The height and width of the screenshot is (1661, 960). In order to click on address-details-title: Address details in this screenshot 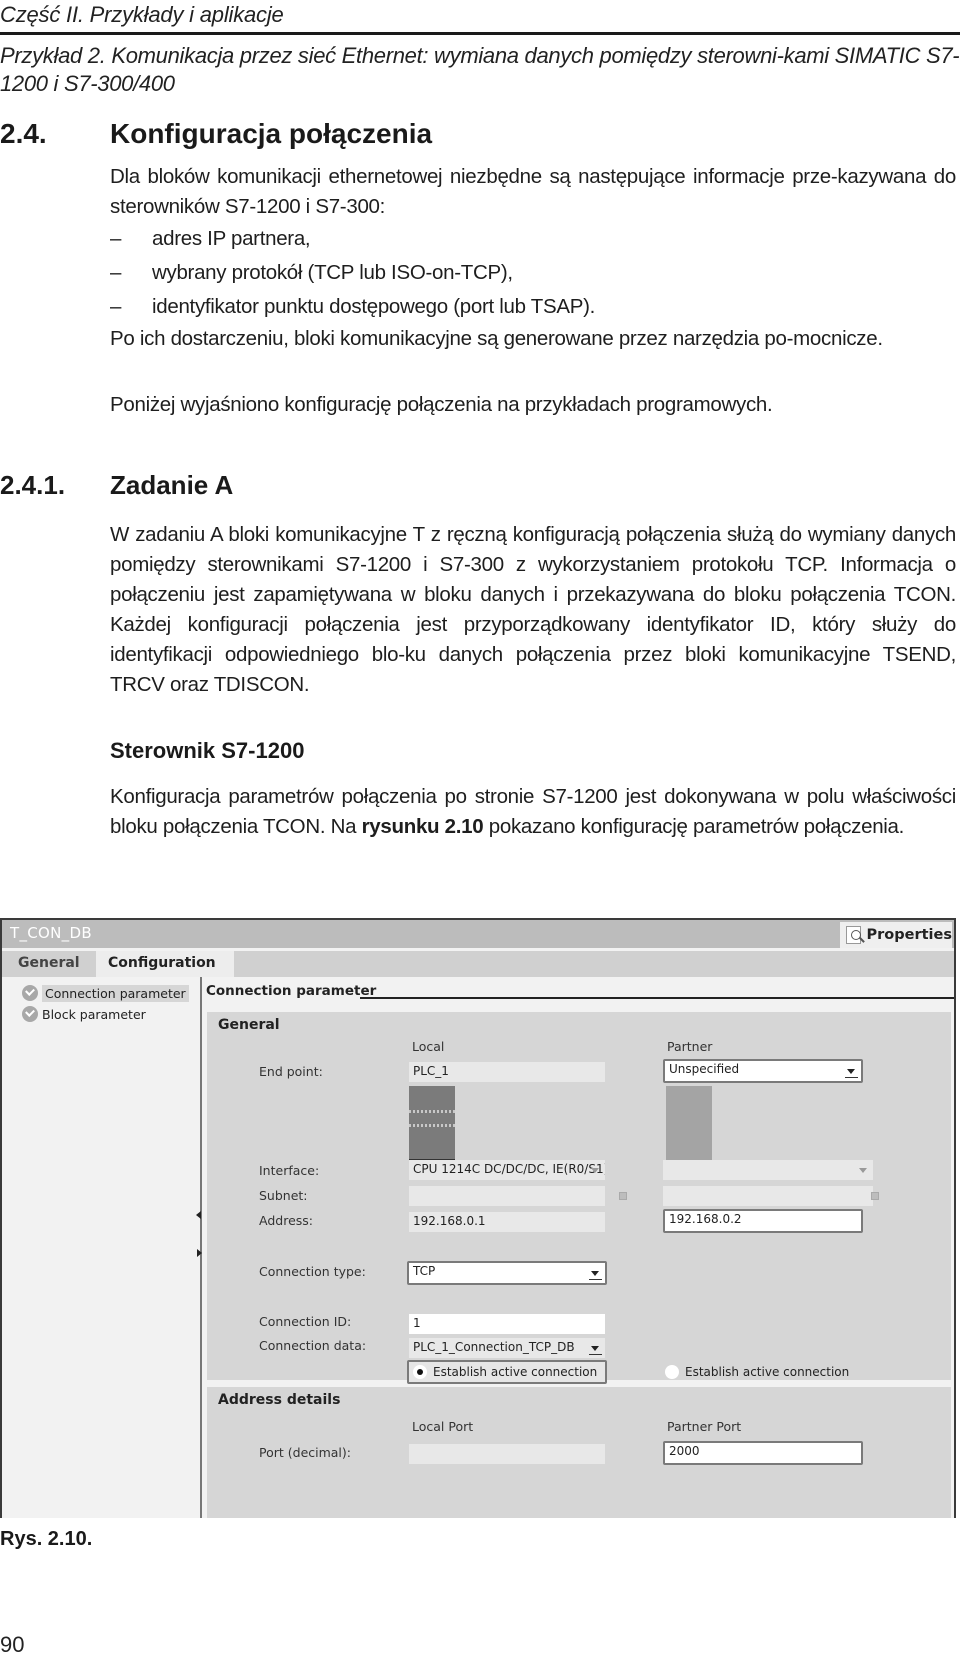, I will do `click(279, 1400)`.